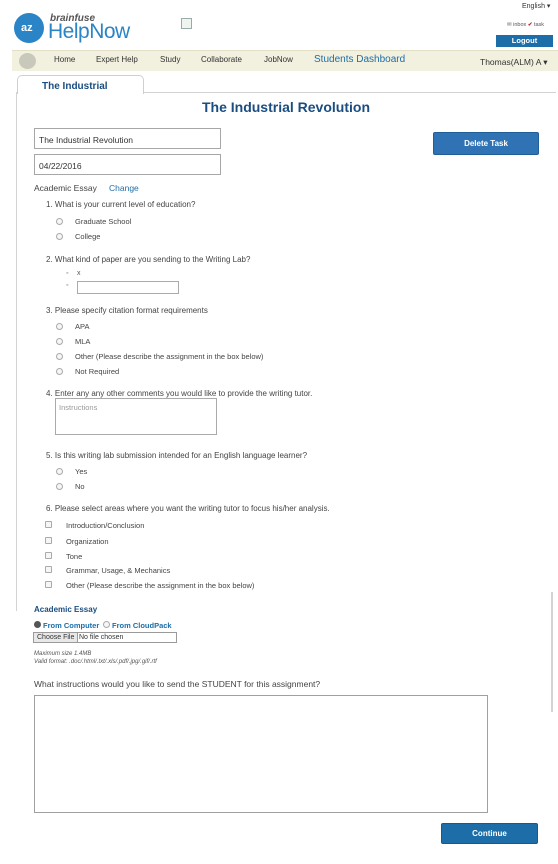 The height and width of the screenshot is (864, 558). Describe the element at coordinates (359, 59) in the screenshot. I see `nav-students-dashboard: Students Dashboard` at that location.